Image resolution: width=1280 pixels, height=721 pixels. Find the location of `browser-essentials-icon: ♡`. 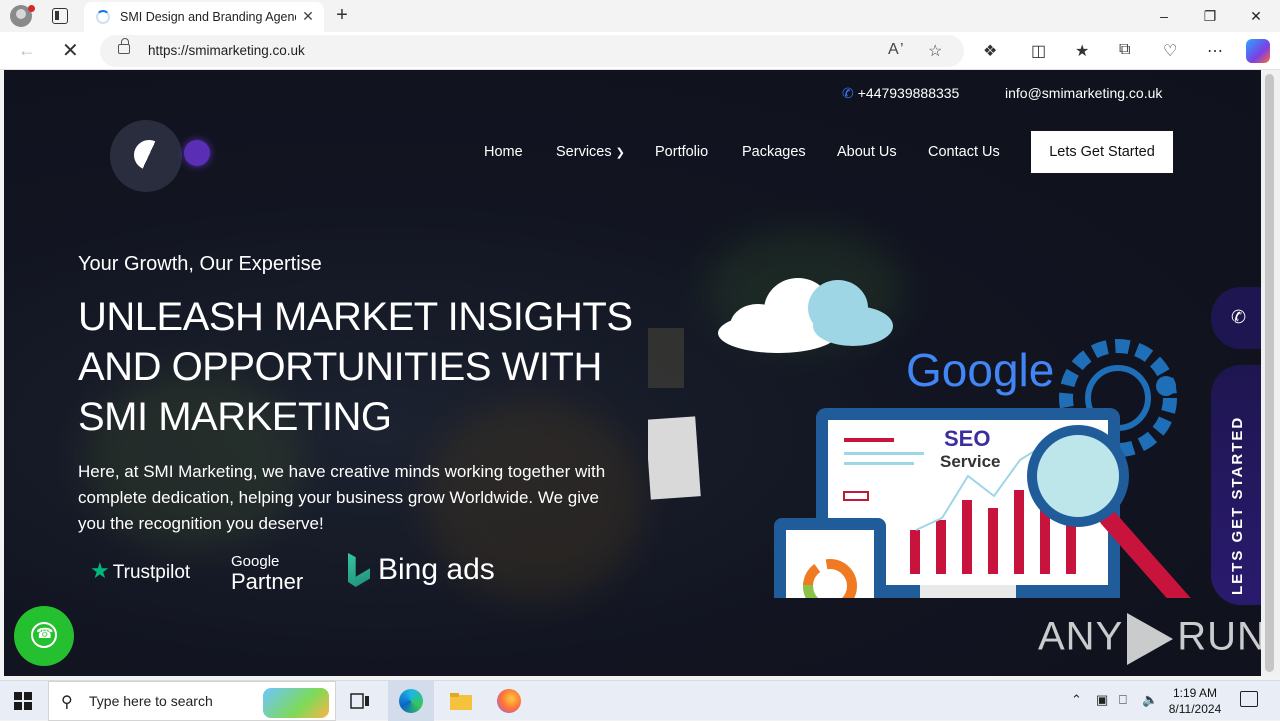

browser-essentials-icon: ♡ is located at coordinates (1170, 51).